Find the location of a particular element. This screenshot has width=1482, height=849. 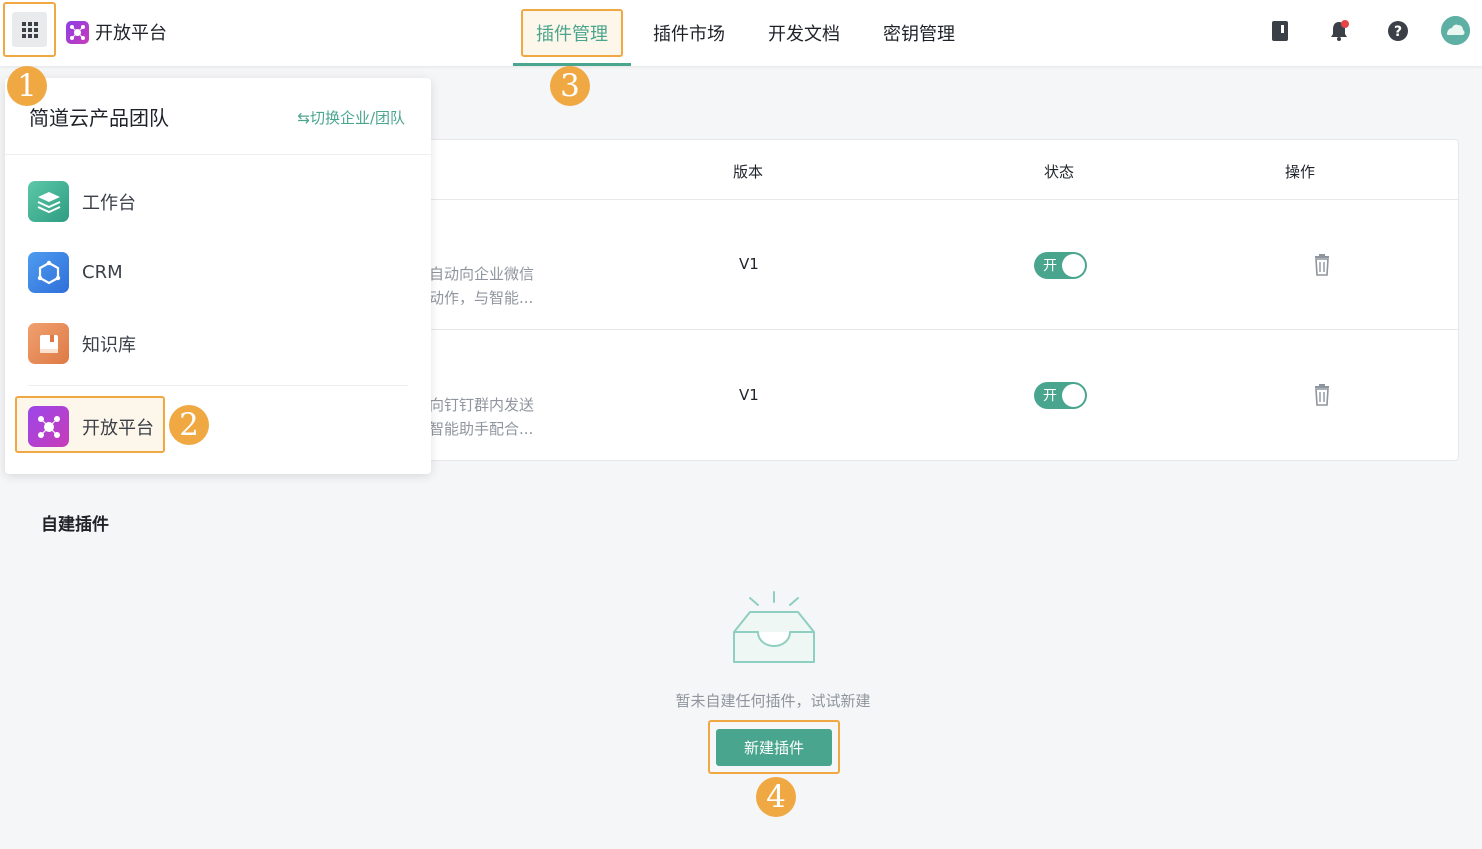

create-plugin-button: 新建插件 is located at coordinates (774, 747).